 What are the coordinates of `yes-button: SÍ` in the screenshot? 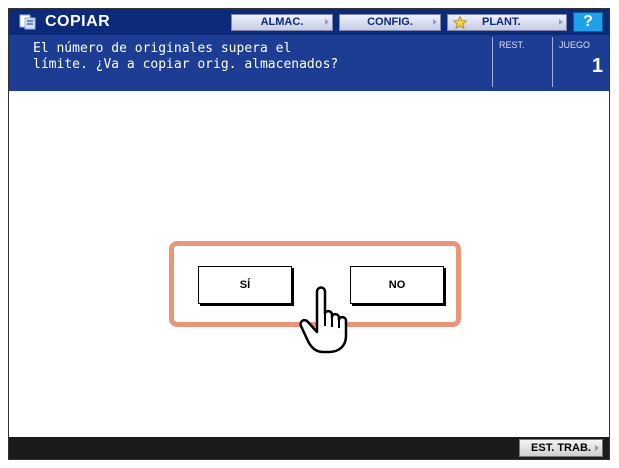 It's located at (245, 285).